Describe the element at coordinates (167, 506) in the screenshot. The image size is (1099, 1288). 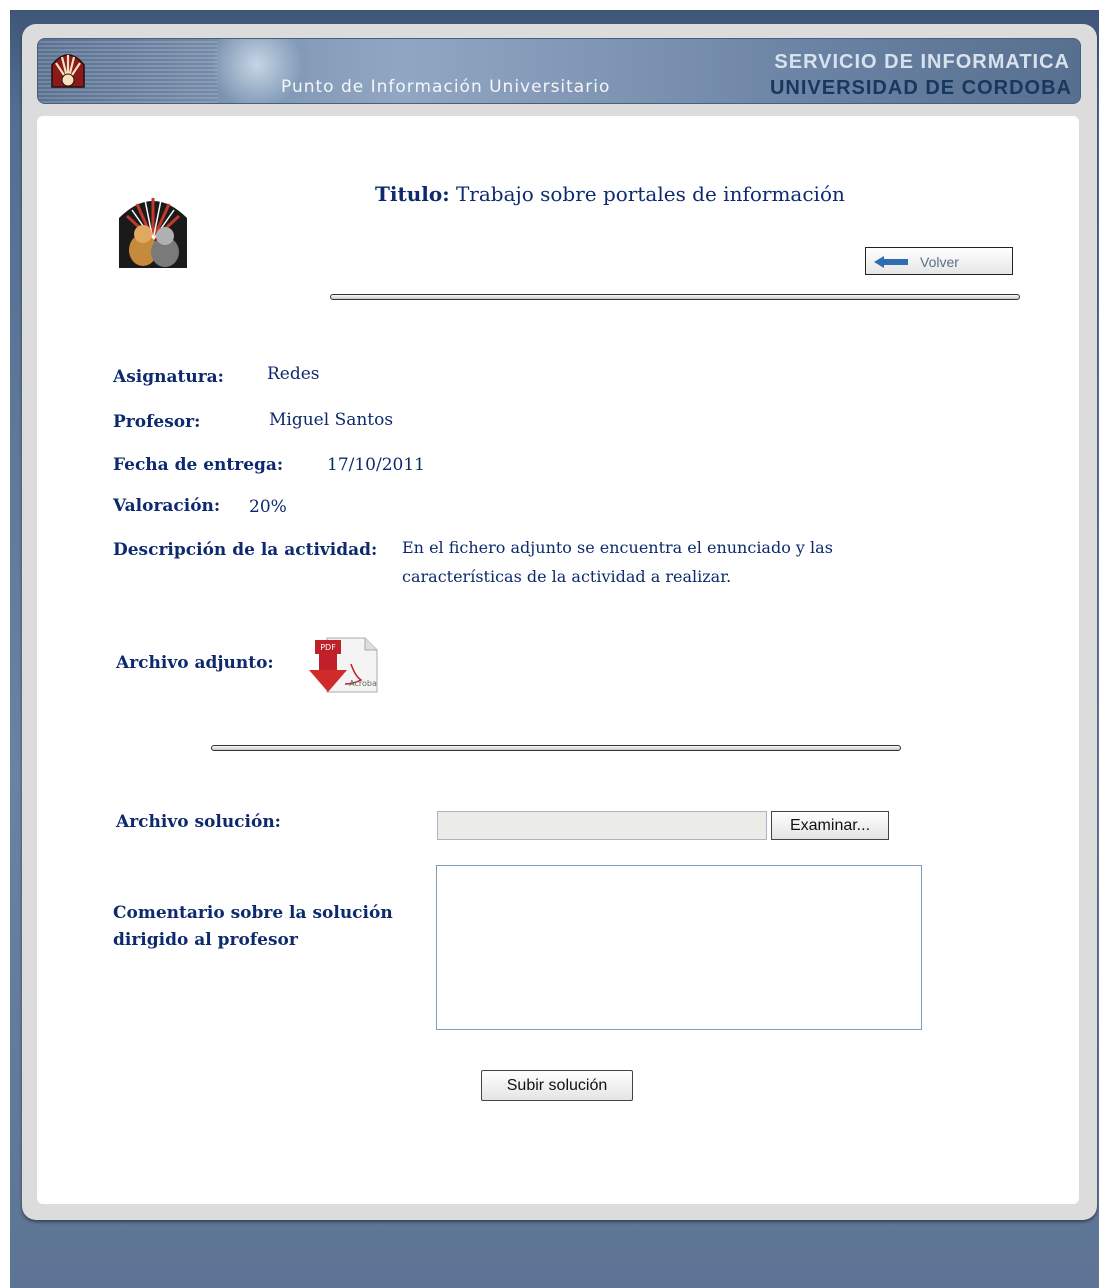
I see `weight-label: Valoración:` at that location.